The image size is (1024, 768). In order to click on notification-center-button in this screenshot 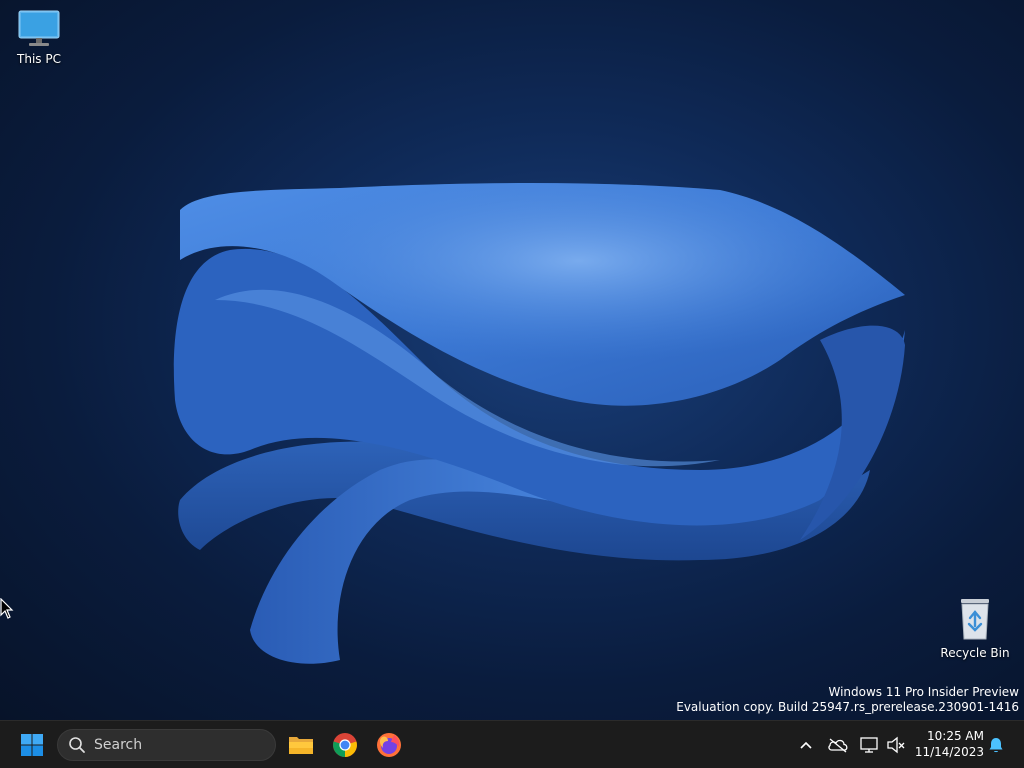, I will do `click(996, 745)`.